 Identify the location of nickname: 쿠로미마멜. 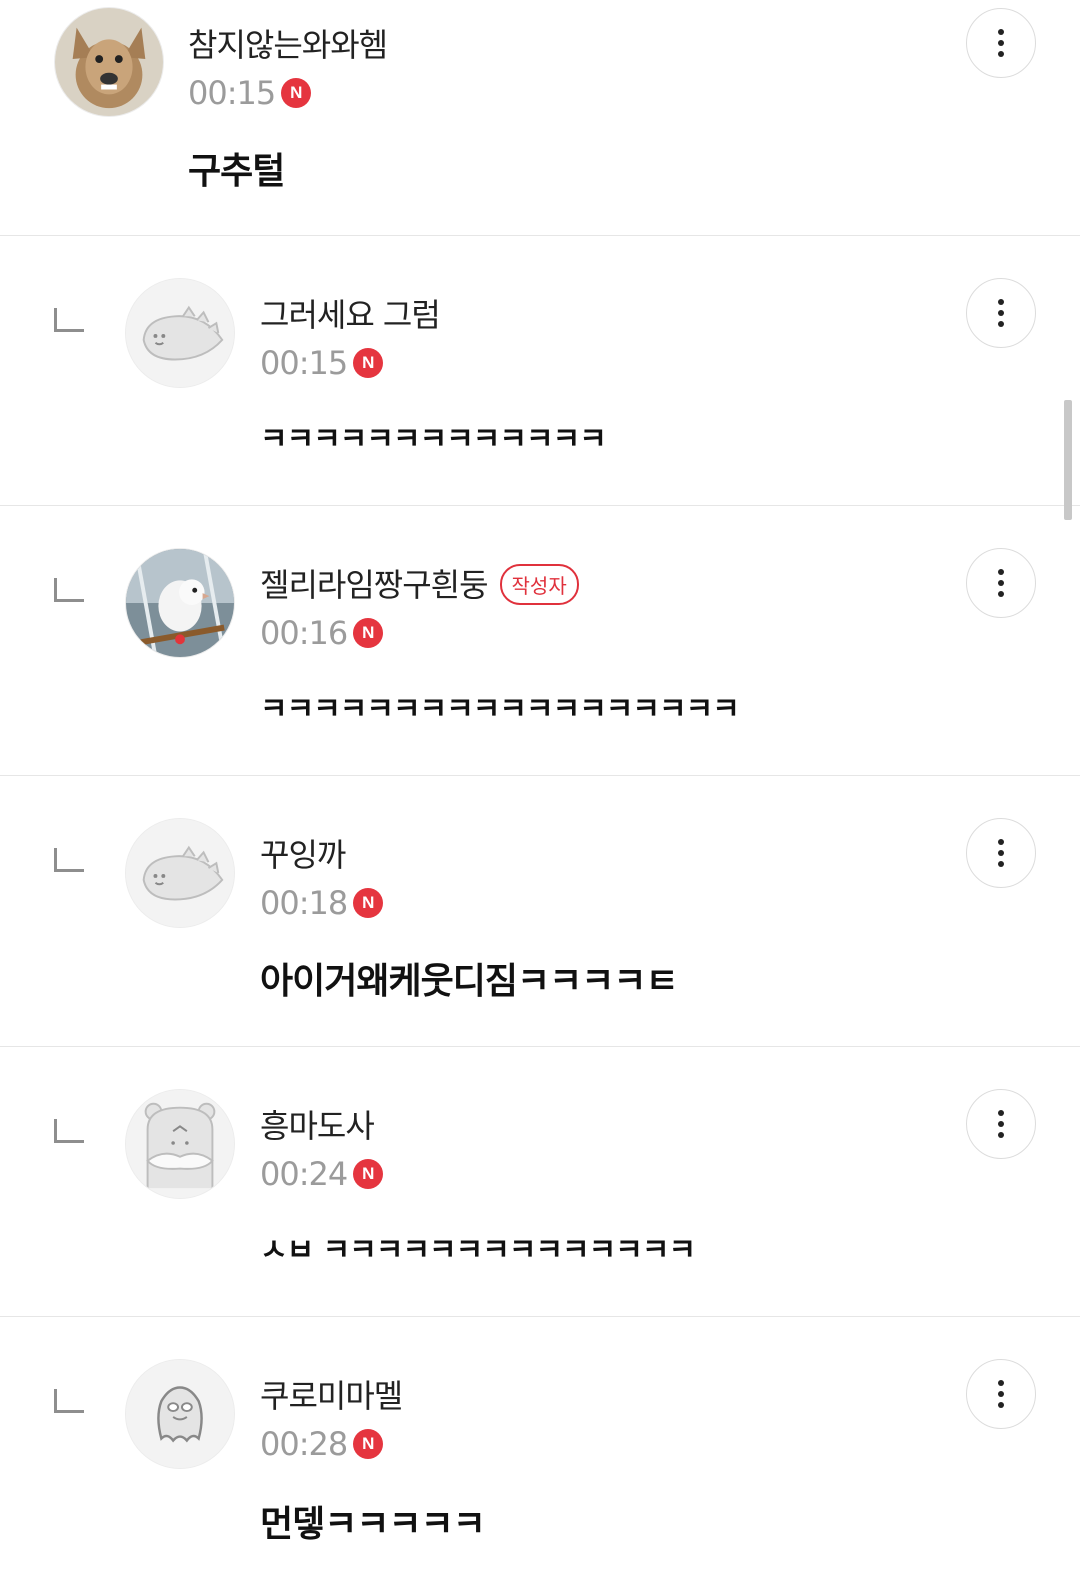
(331, 1394).